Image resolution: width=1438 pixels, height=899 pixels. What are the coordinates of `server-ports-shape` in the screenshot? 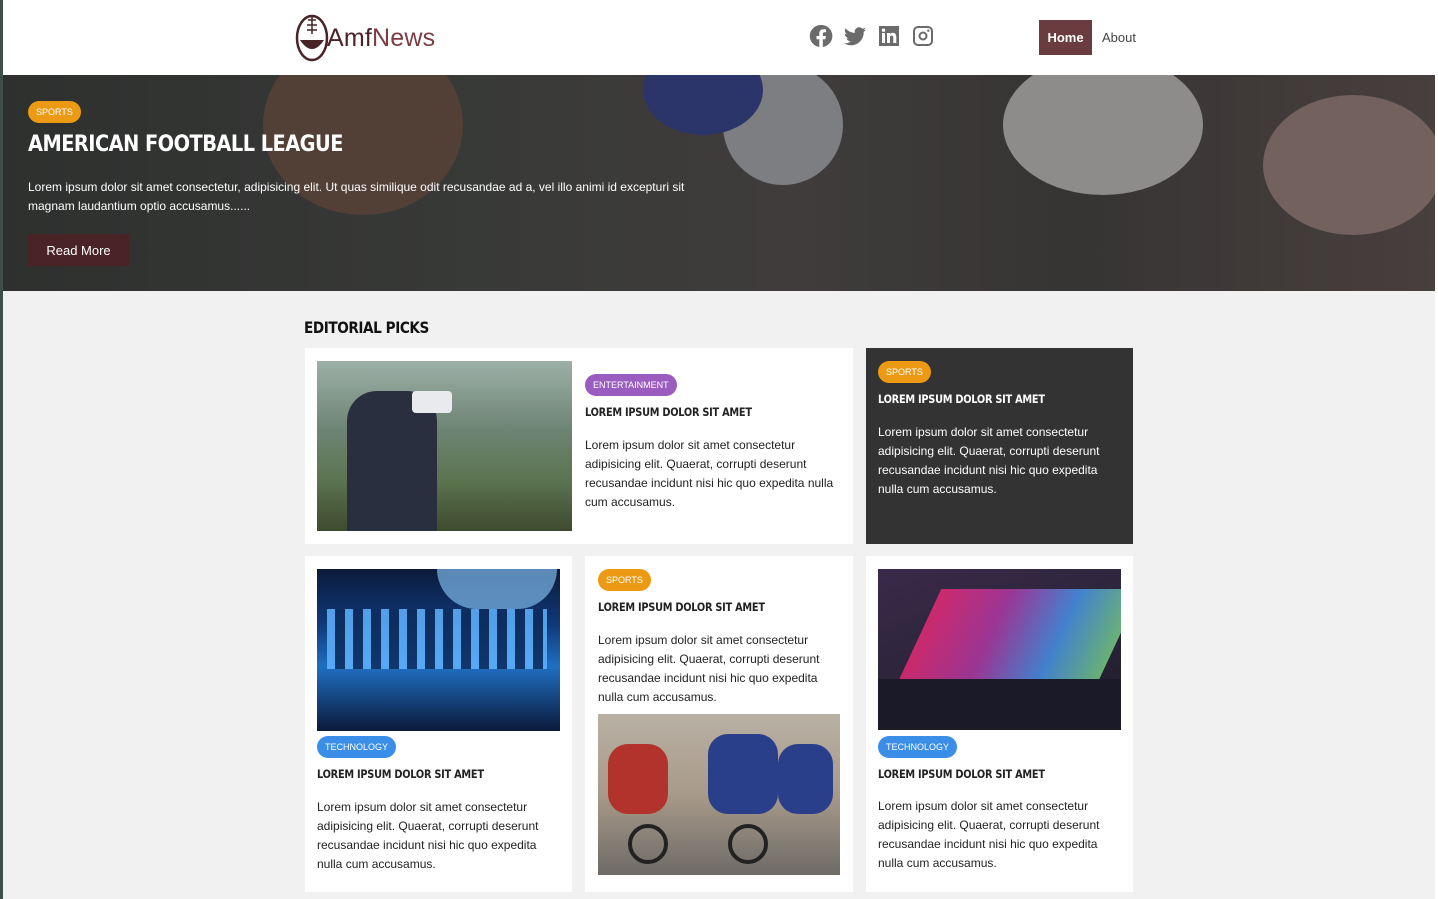 It's located at (437, 639).